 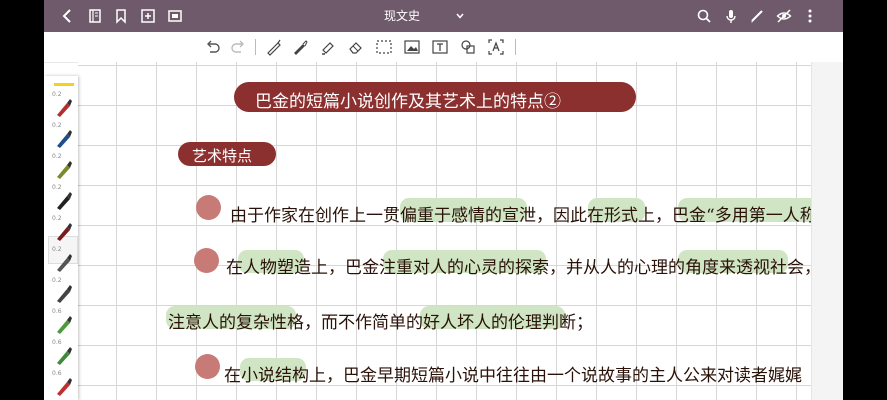 I want to click on image-icon, so click(x=412, y=47).